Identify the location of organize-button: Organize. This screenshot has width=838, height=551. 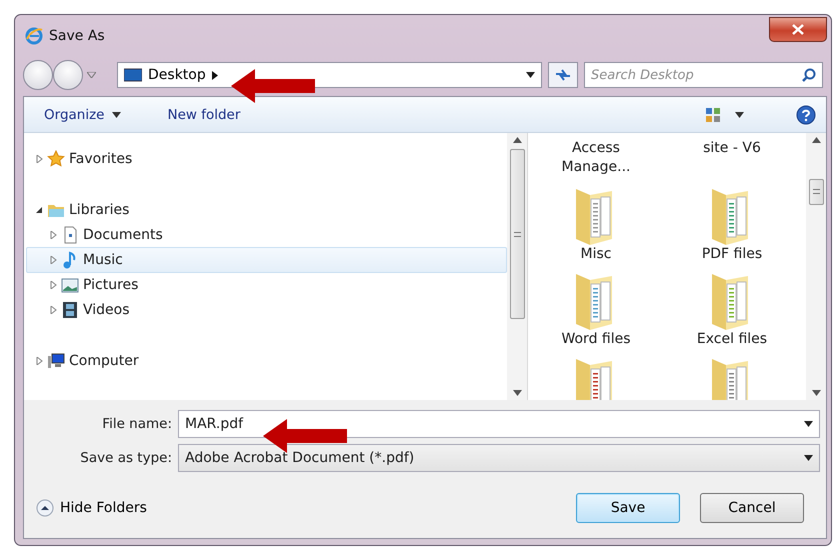
(83, 114).